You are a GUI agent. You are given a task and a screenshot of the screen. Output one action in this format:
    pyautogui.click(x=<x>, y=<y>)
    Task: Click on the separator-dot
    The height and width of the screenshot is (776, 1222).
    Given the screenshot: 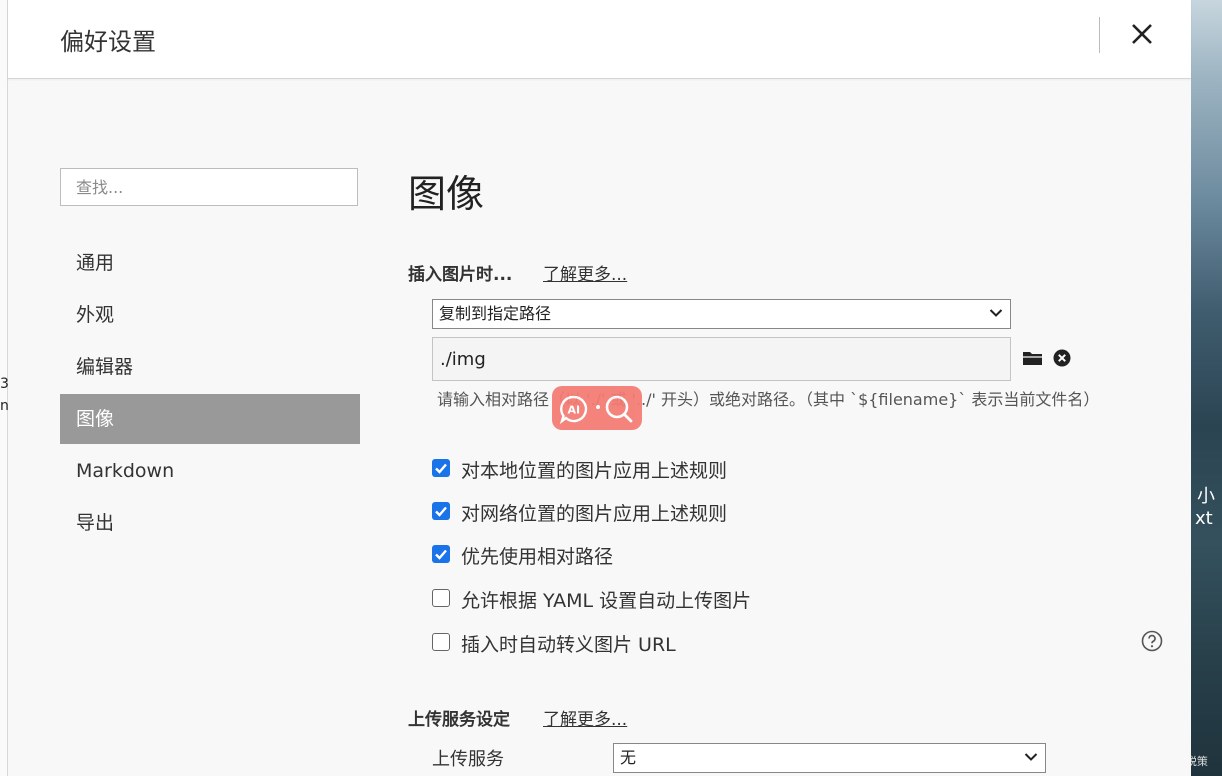 What is the action you would take?
    pyautogui.click(x=598, y=407)
    